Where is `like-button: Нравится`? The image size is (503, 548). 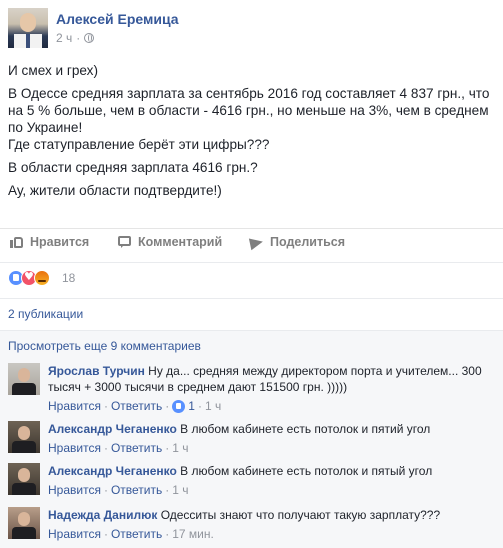
like-button: Нравится is located at coordinates (49, 242).